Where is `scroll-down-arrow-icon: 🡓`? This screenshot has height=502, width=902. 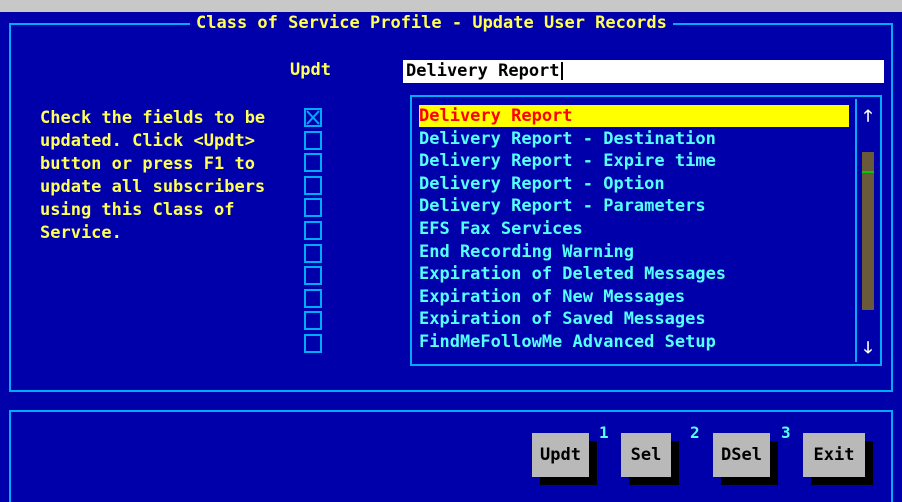 scroll-down-arrow-icon: 🡓 is located at coordinates (868, 350).